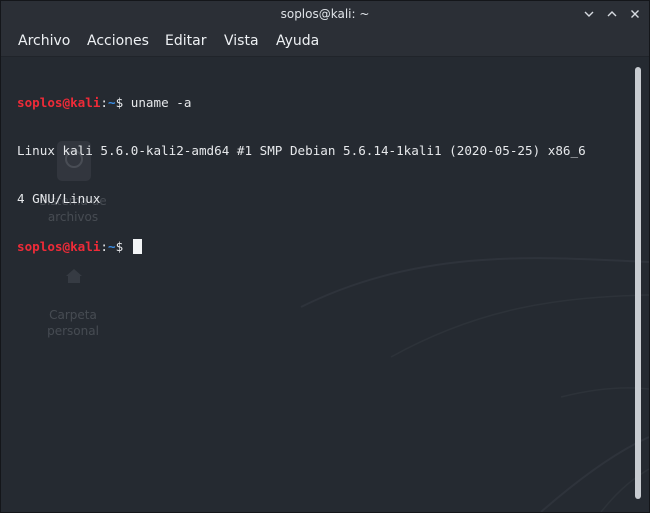 This screenshot has width=650, height=513. What do you see at coordinates (638, 283) in the screenshot?
I see `scrollbar` at bounding box center [638, 283].